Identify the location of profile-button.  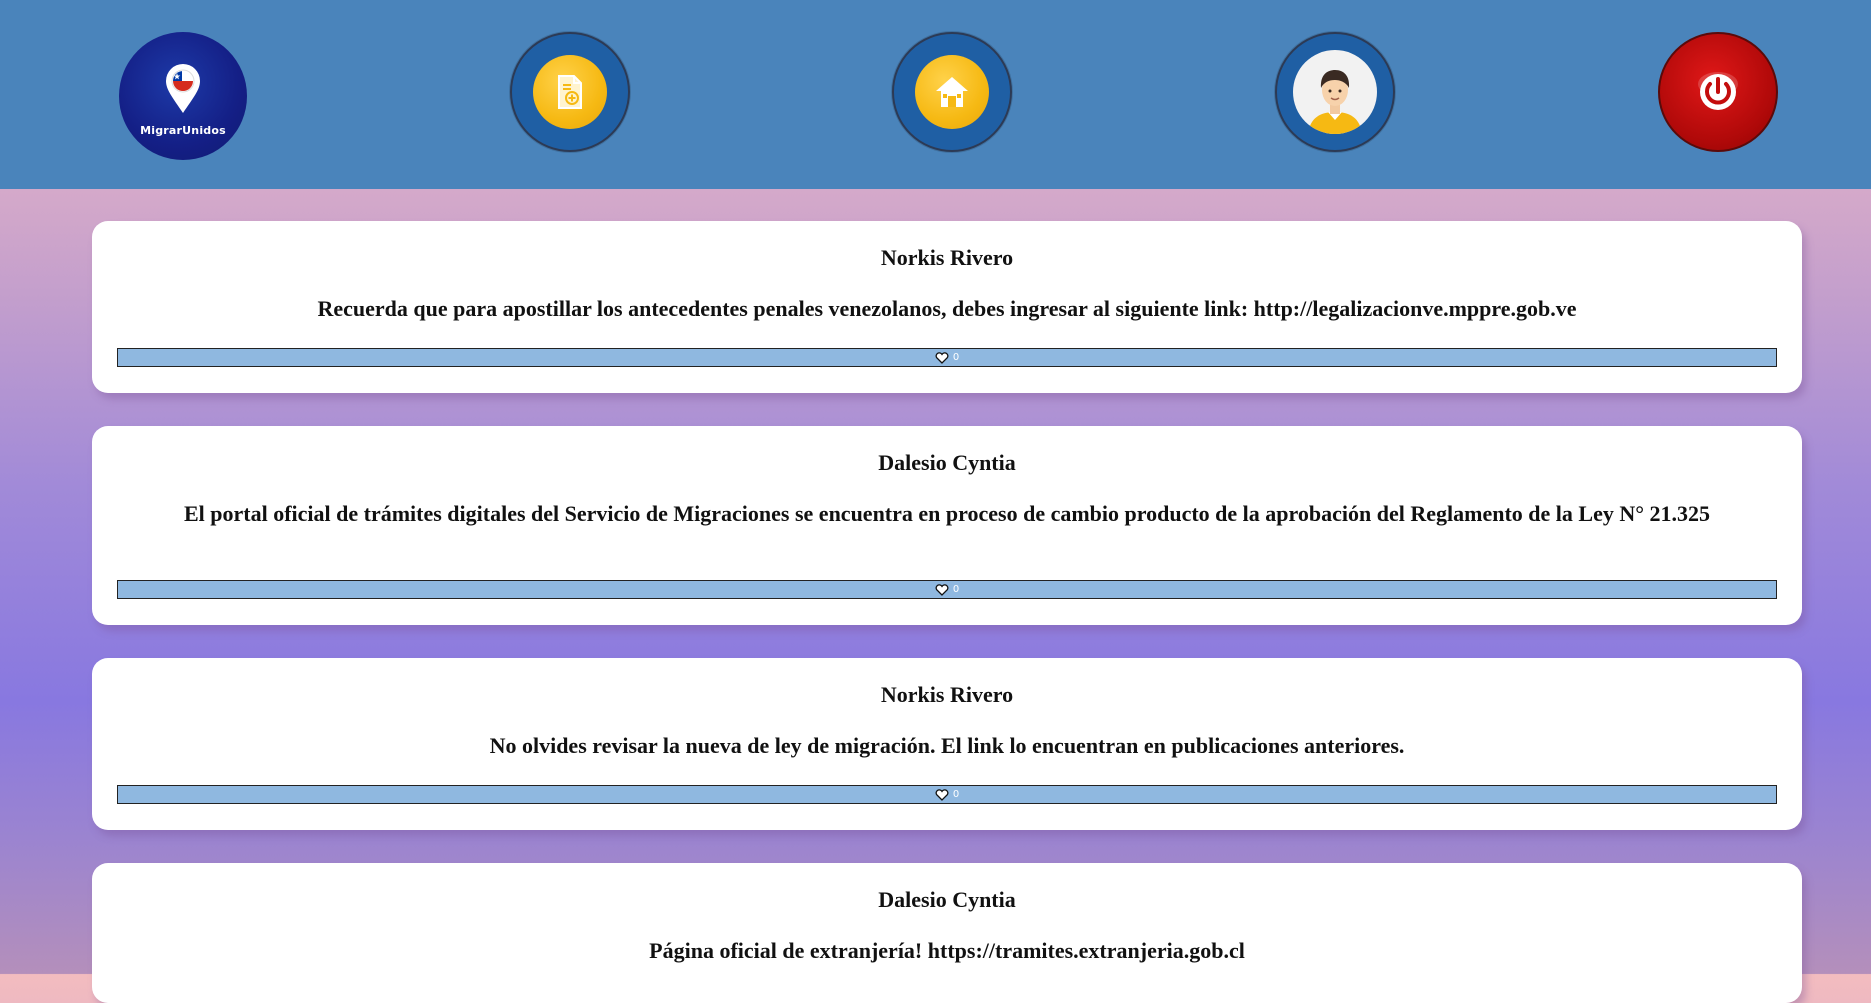
(1335, 92).